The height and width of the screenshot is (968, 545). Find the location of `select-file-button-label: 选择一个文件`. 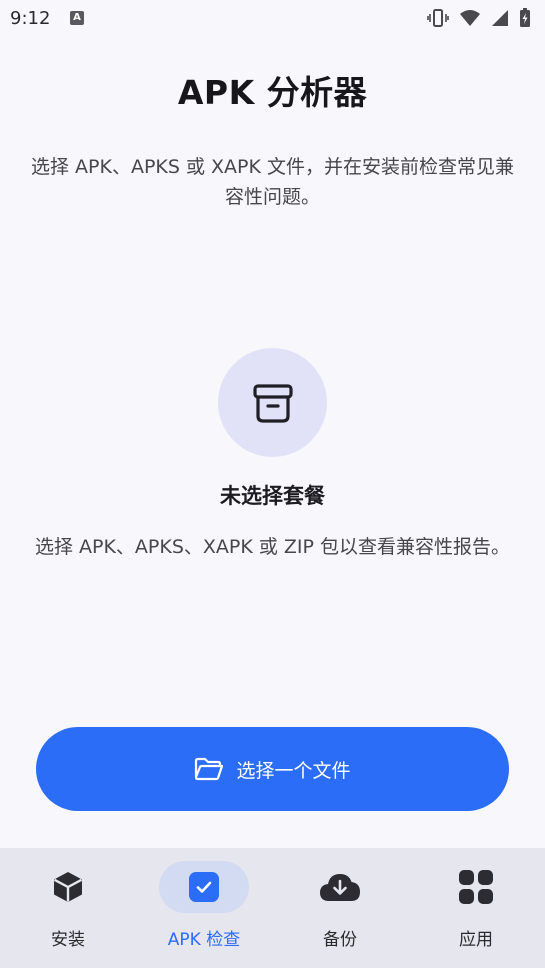

select-file-button-label: 选择一个文件 is located at coordinates (293, 770).